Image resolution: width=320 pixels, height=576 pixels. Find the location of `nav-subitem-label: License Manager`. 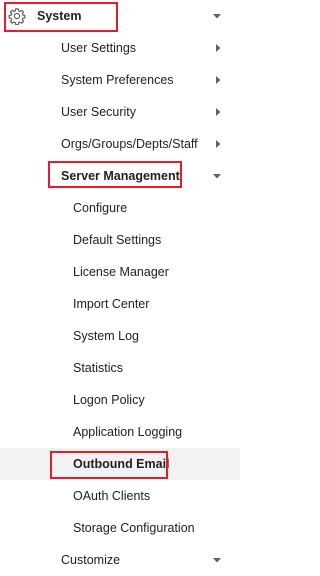

nav-subitem-label: License Manager is located at coordinates (121, 271).